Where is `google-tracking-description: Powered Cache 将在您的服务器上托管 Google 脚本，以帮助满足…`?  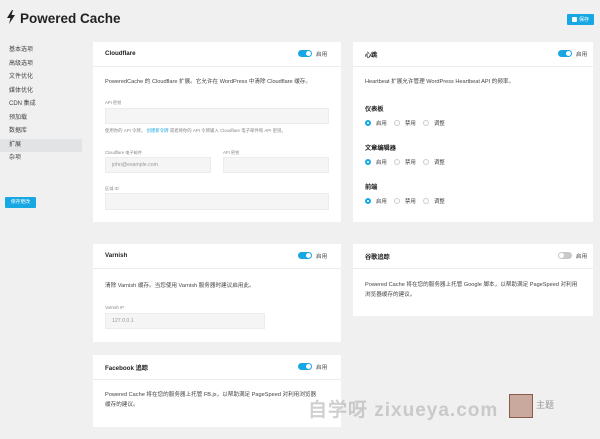 google-tracking-description: Powered Cache 将在您的服务器上托管 Google 脚本，以帮助满足… is located at coordinates (478, 290).